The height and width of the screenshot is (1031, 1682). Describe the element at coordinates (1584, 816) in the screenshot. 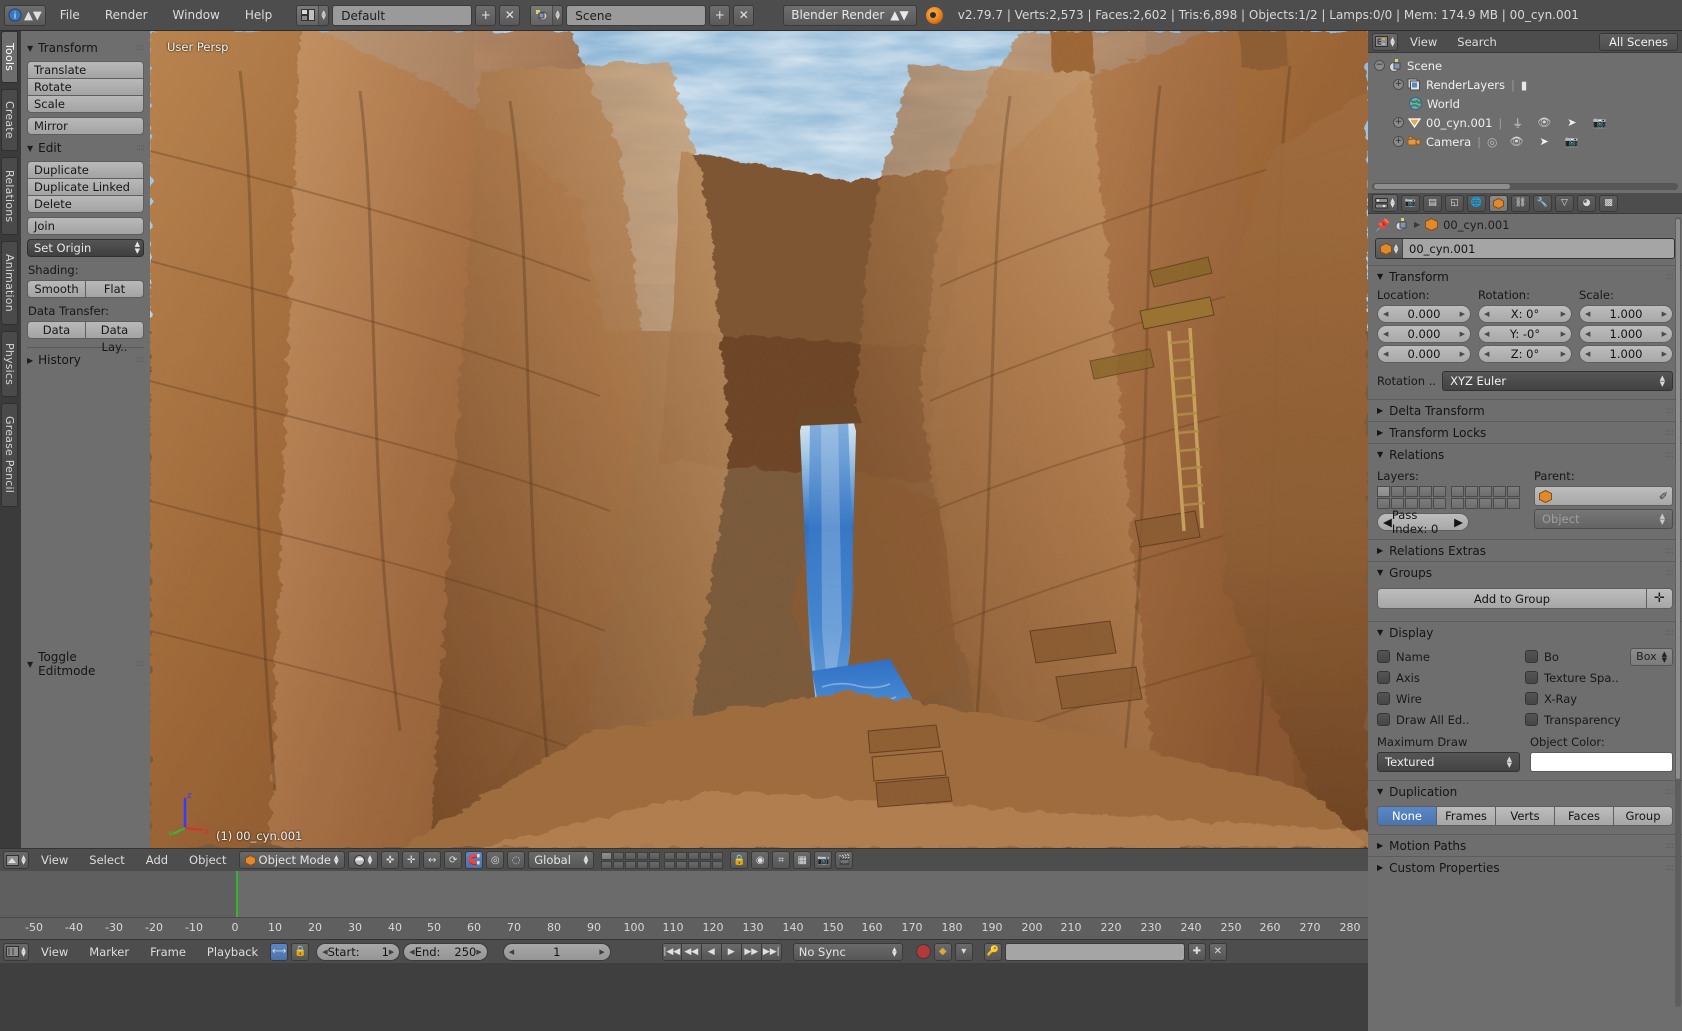

I see `duplication-option-faces: Faces` at that location.